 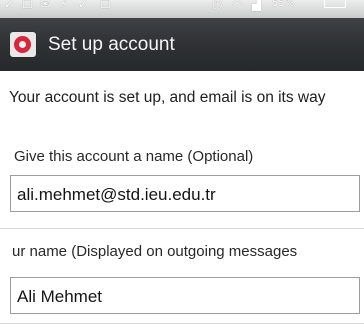 I want to click on battery-percent: 55%, so click(x=283, y=4).